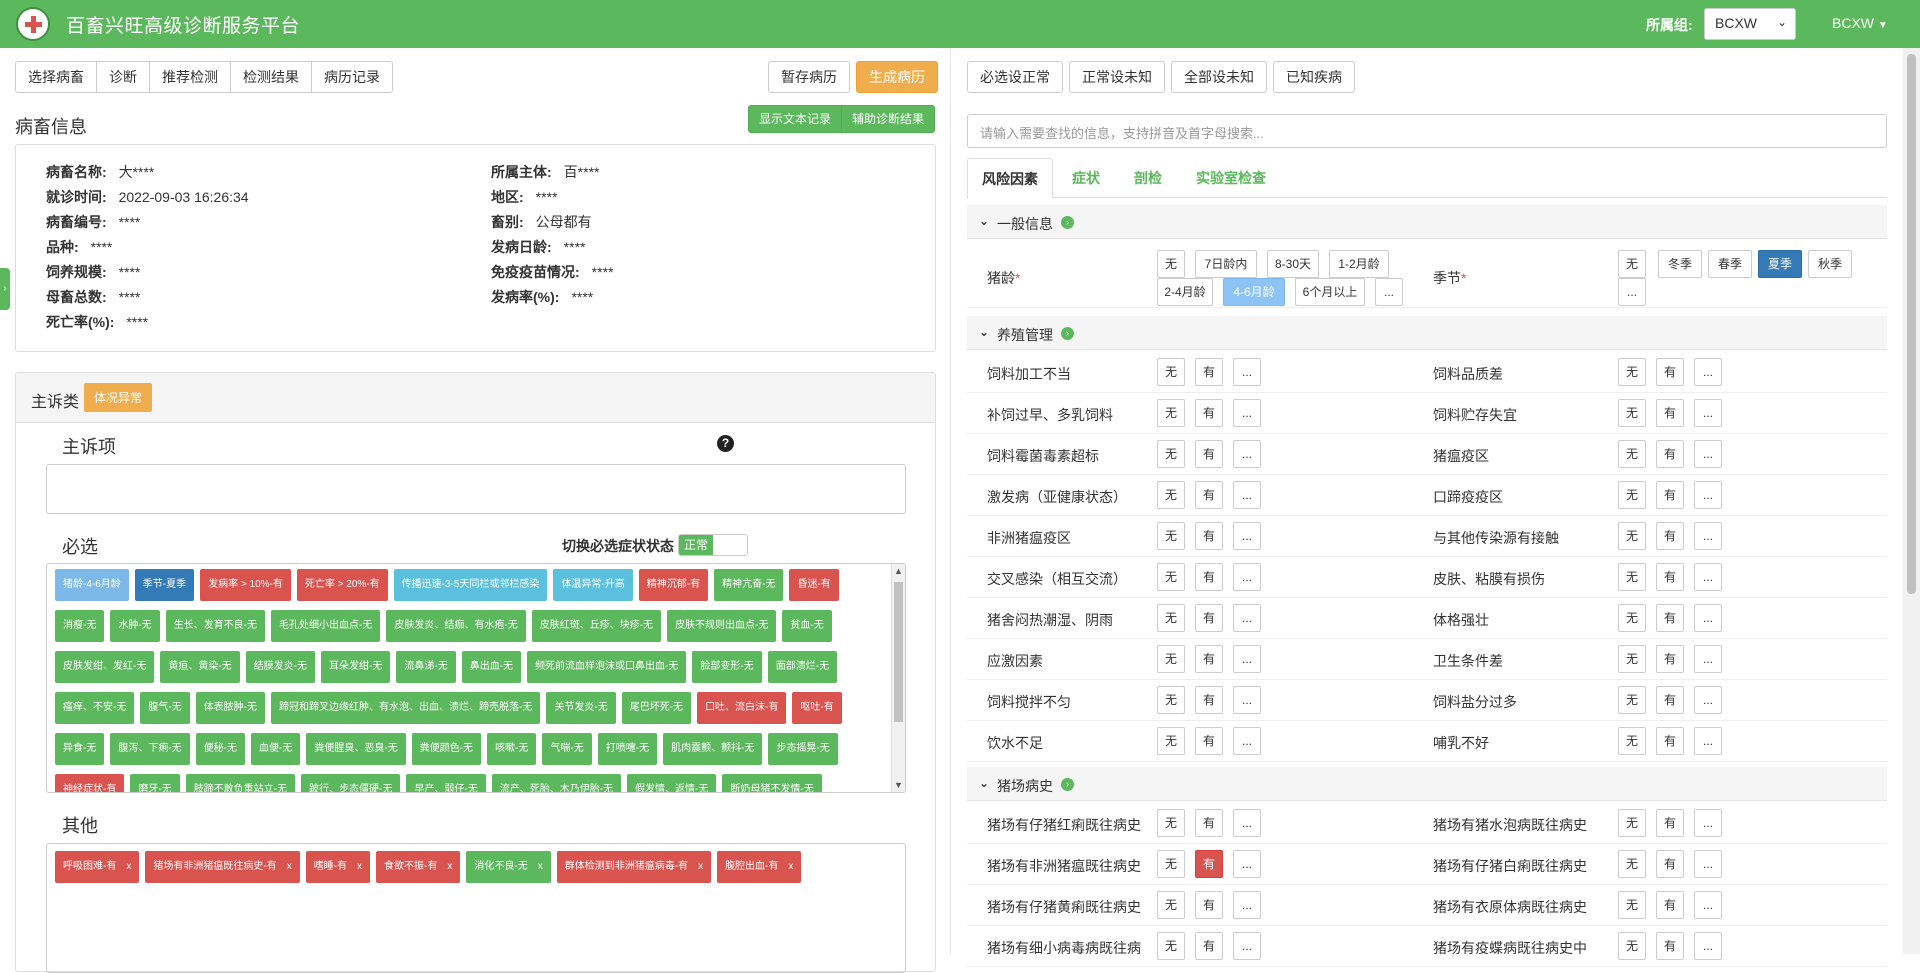 The width and height of the screenshot is (1920, 973). I want to click on symptom-tag: 季节-夏季, so click(164, 585).